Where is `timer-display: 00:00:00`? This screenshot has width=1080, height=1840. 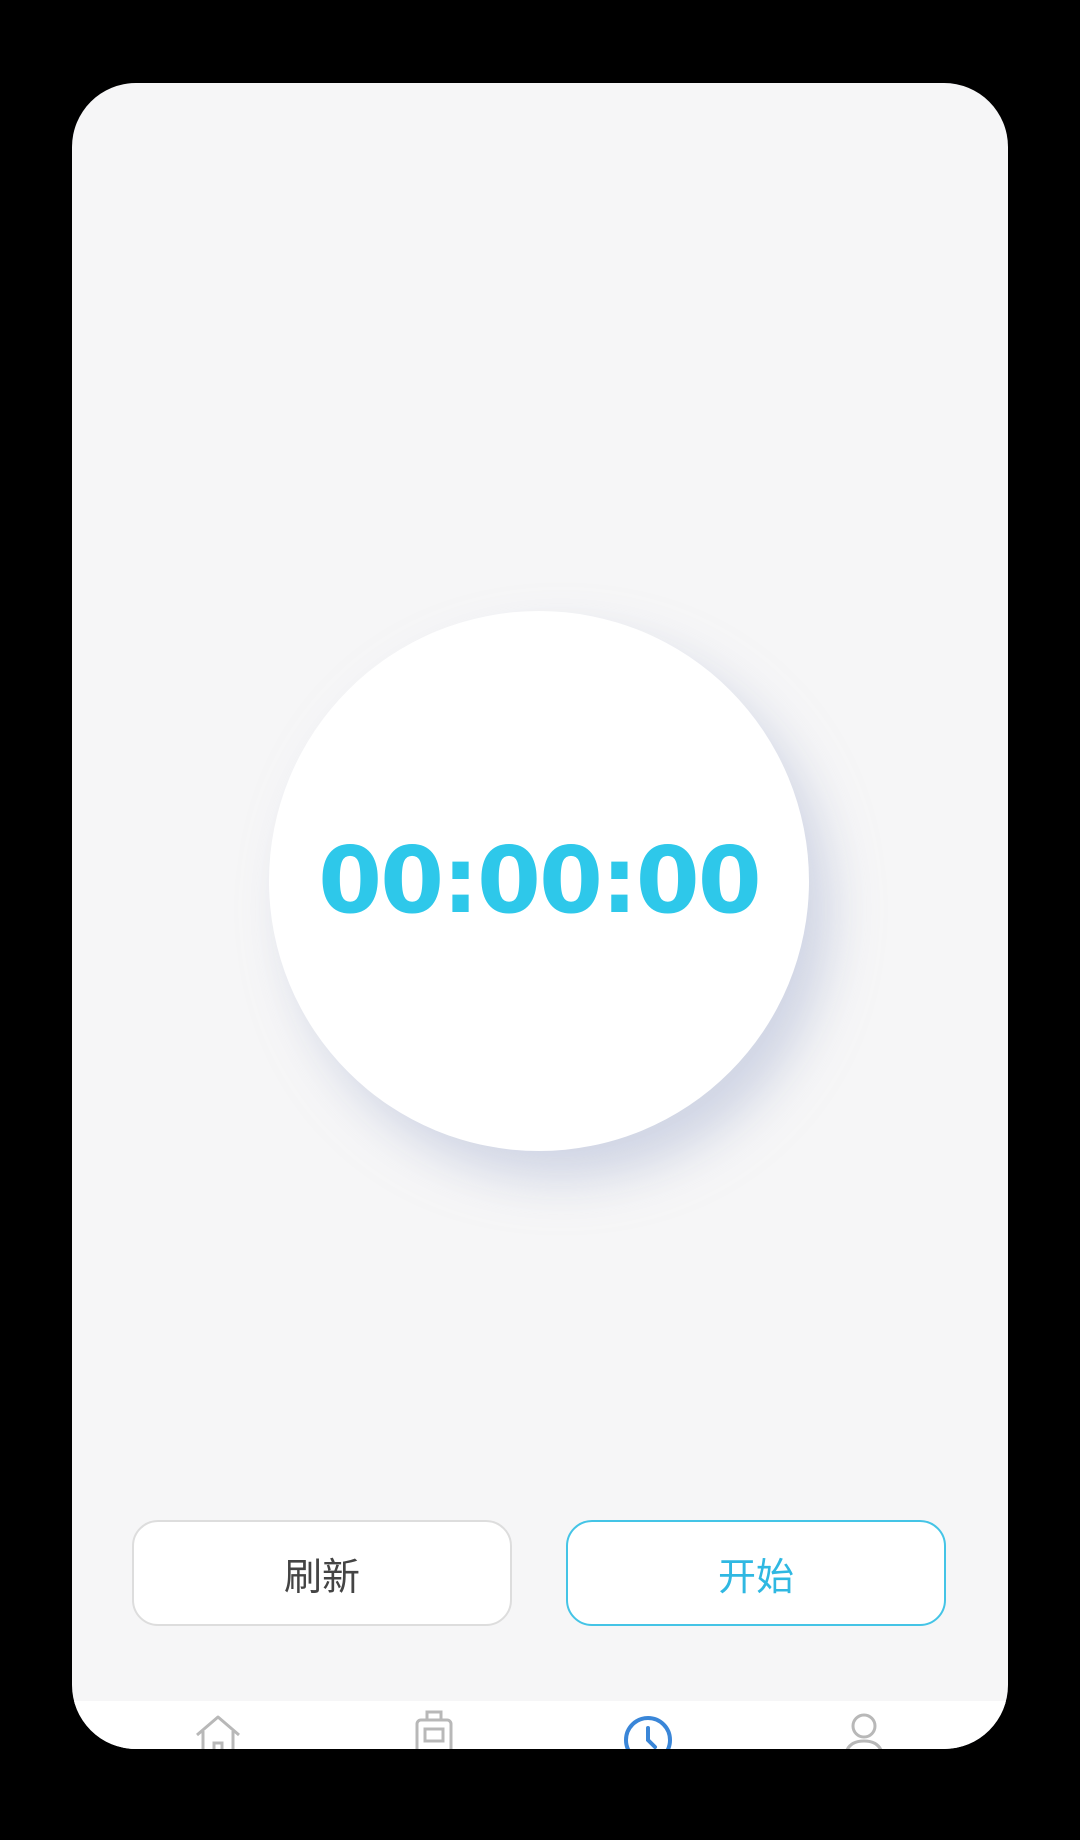
timer-display: 00:00:00 is located at coordinates (540, 880).